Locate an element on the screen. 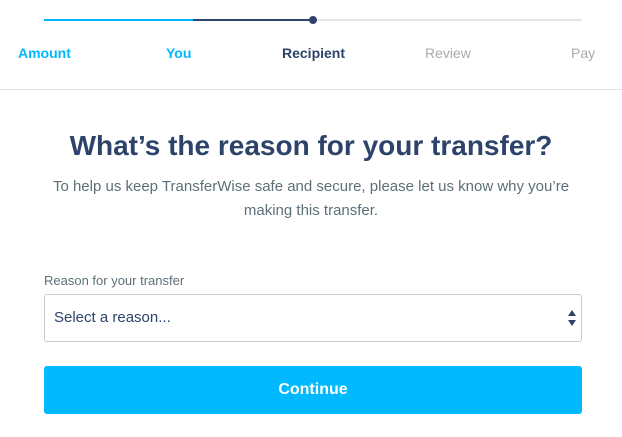 This screenshot has height=437, width=622. sort-arrows-icon is located at coordinates (572, 318).